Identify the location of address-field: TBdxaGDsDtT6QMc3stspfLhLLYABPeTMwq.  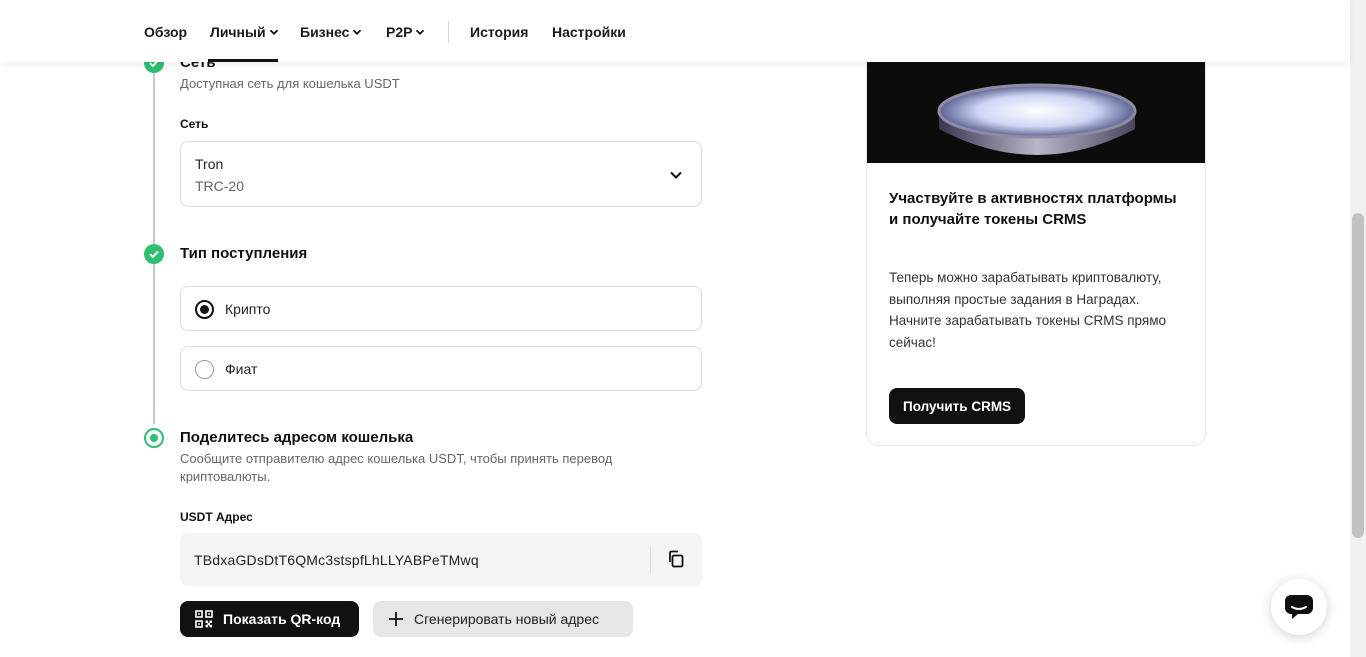
(441, 559).